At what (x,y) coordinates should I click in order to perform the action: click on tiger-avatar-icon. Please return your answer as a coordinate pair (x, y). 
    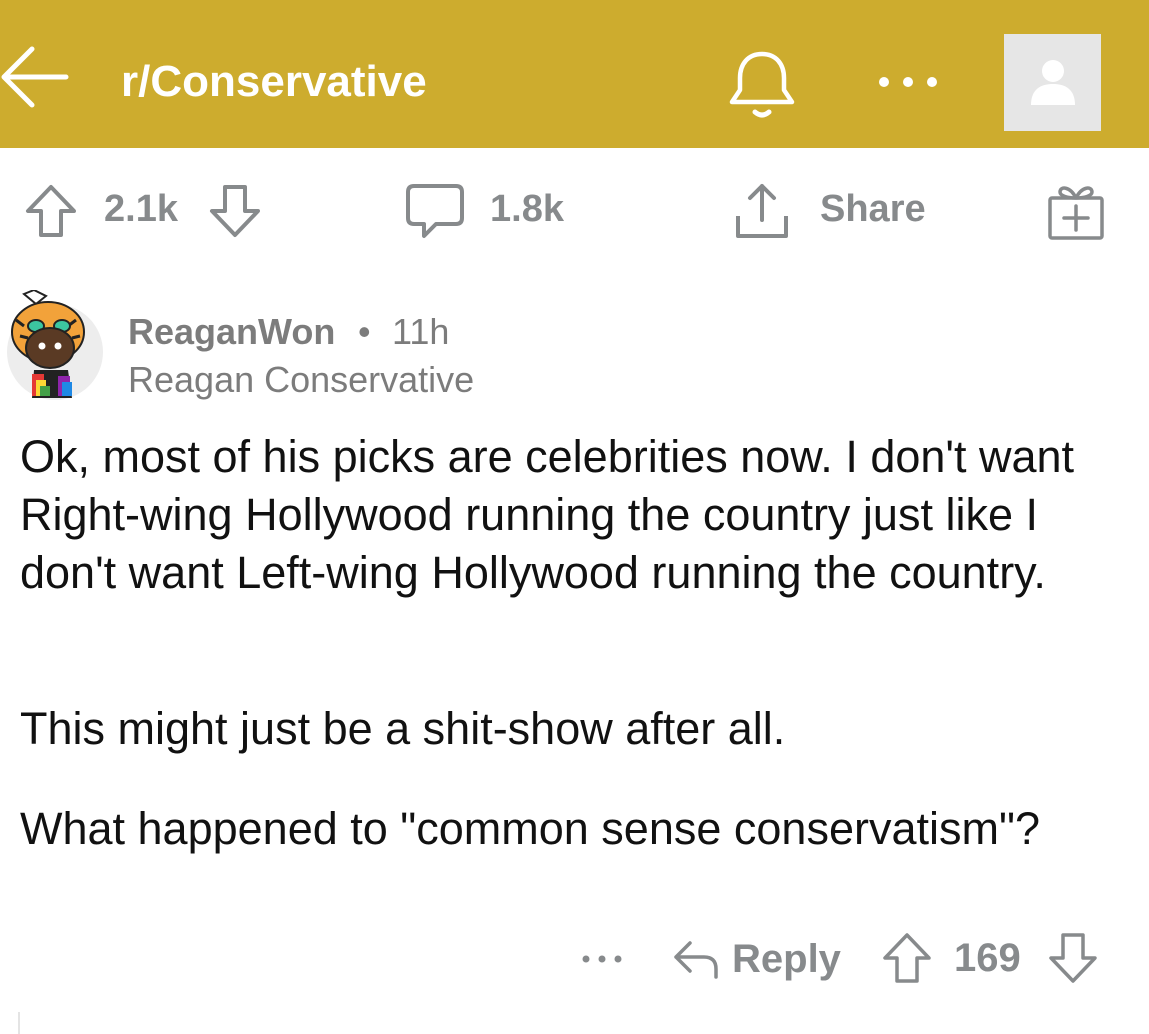
    Looking at the image, I should click on (55, 344).